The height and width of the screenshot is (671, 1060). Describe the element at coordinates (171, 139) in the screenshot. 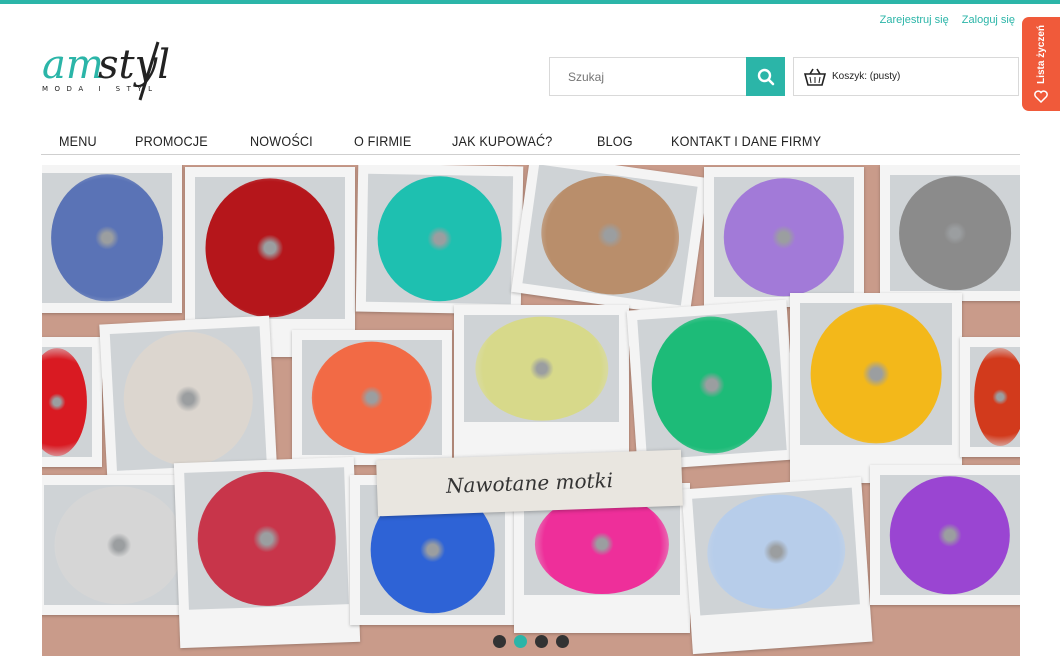

I see `nav-item-promocje: PROMOCJE` at that location.